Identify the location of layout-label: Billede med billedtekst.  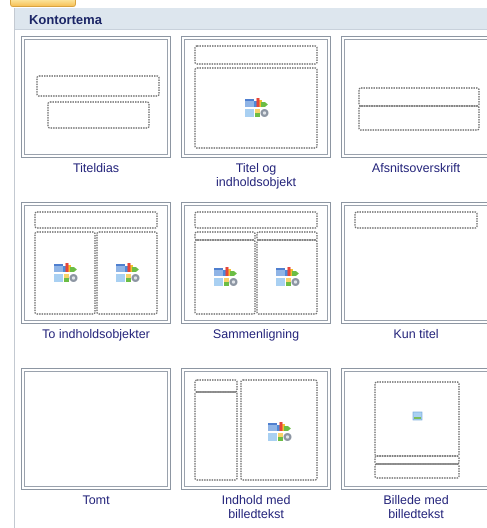
(416, 507).